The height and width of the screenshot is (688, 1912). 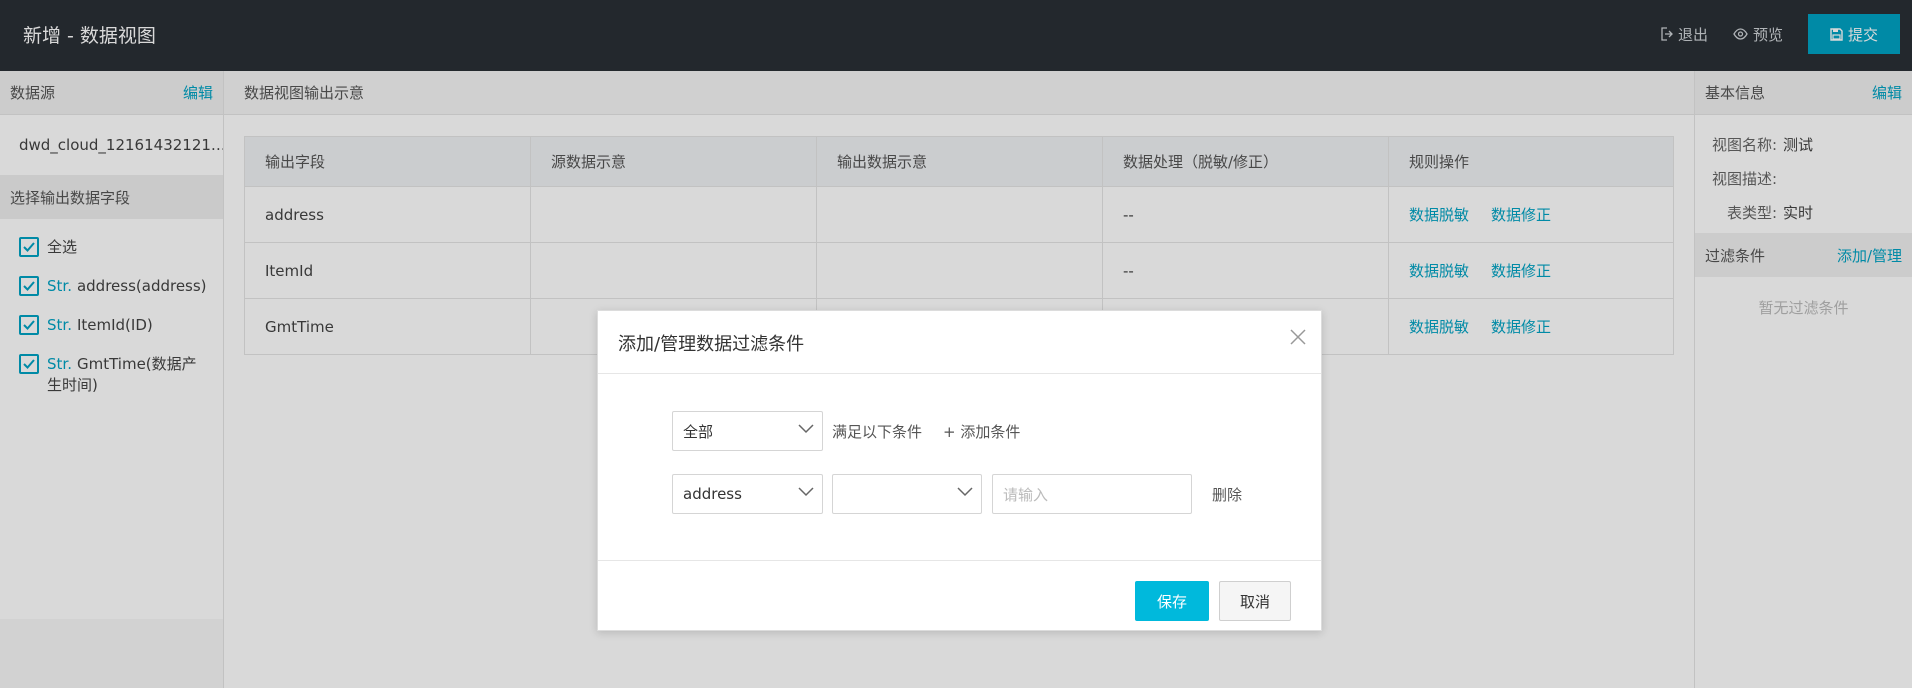 I want to click on cancel-button: 取消, so click(x=1255, y=601).